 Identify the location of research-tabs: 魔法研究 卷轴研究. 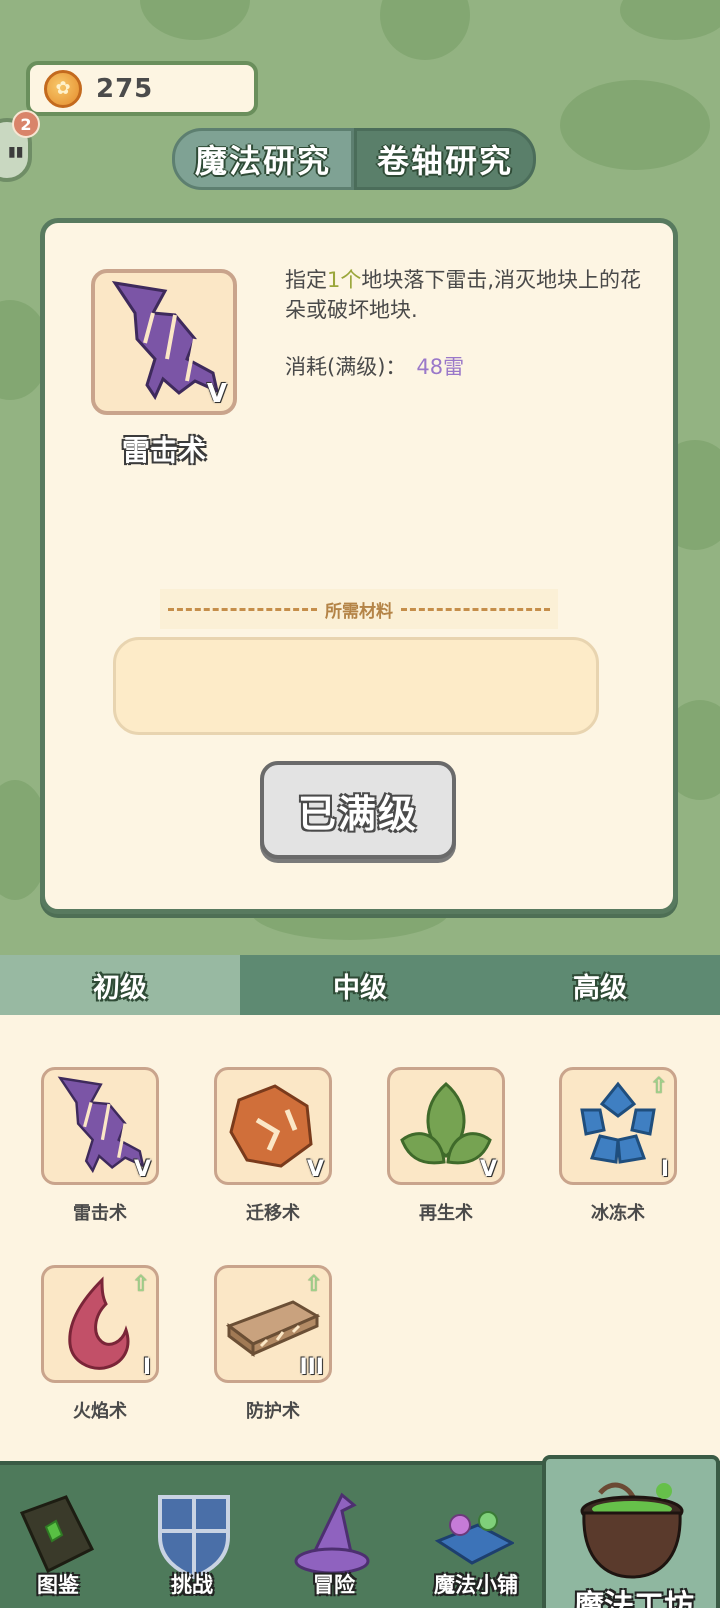
(354, 159).